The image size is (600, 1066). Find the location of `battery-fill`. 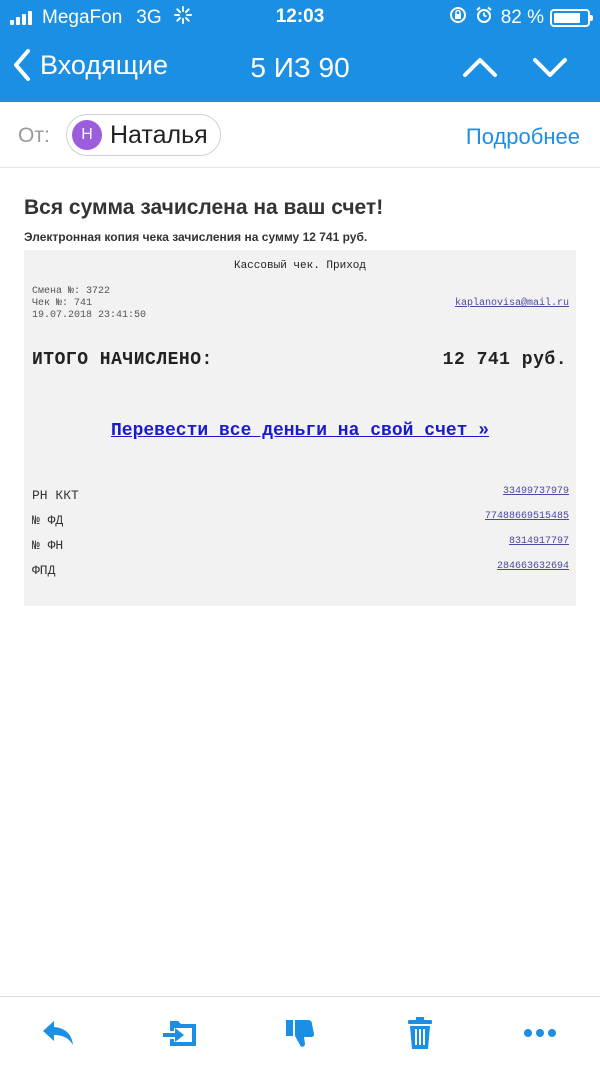

battery-fill is located at coordinates (567, 18).